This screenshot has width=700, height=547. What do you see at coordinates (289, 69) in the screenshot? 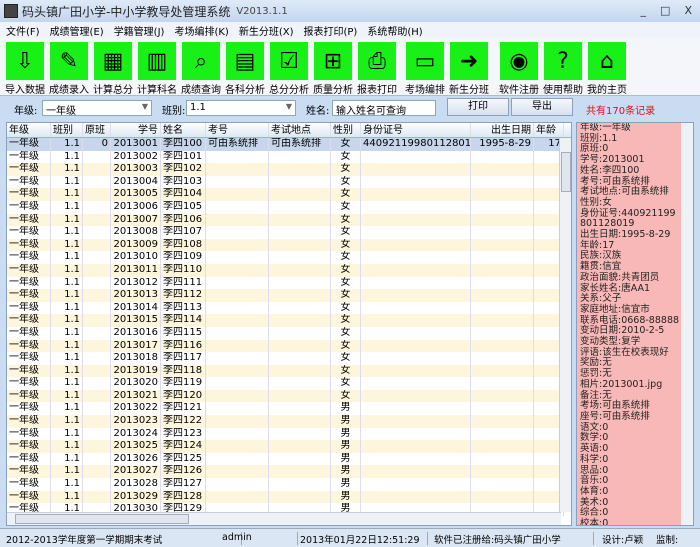
I see `toolbar-button: ☑ 总分分析` at bounding box center [289, 69].